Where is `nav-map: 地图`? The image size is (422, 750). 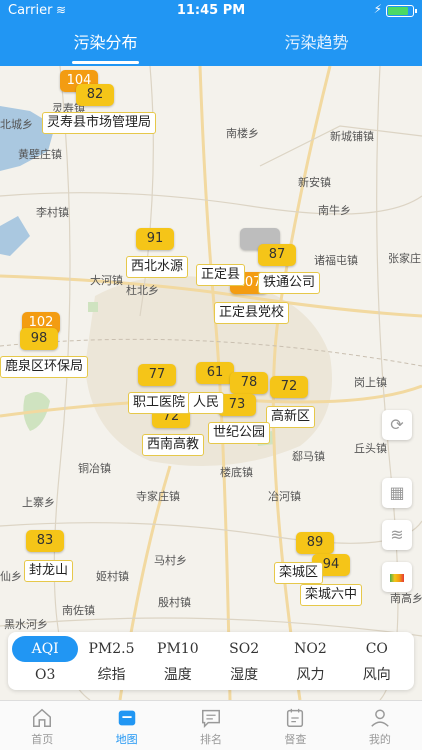 nav-map: 地图 is located at coordinates (126, 725).